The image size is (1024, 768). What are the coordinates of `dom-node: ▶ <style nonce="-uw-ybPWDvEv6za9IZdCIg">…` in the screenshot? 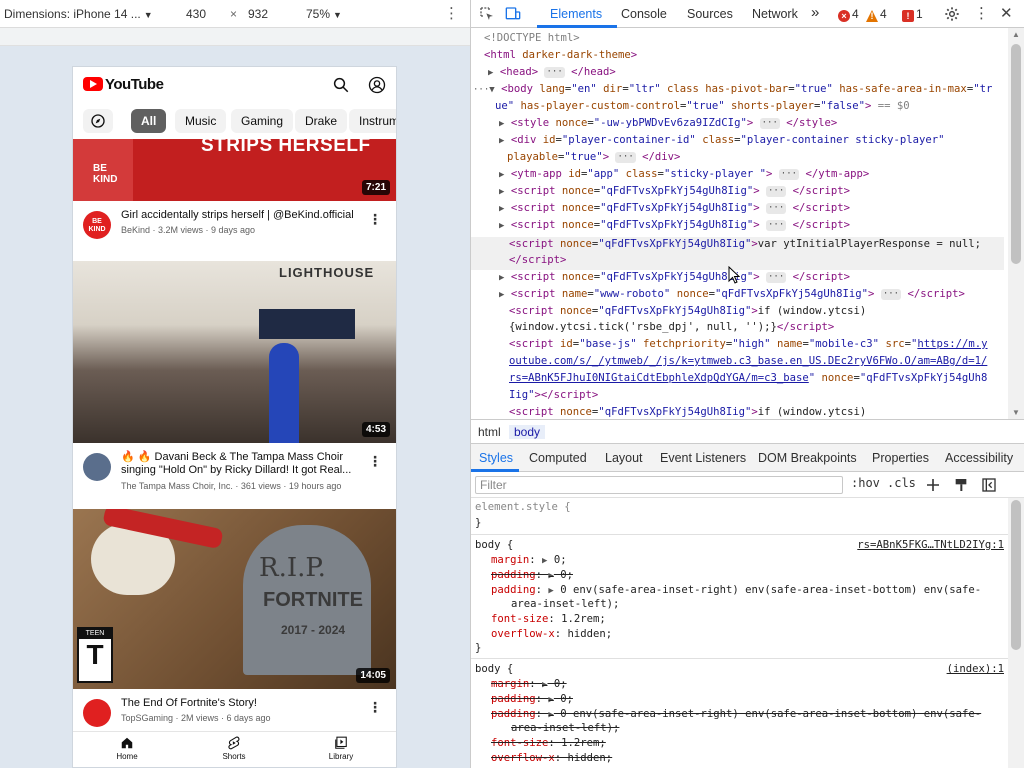 It's located at (668, 124).